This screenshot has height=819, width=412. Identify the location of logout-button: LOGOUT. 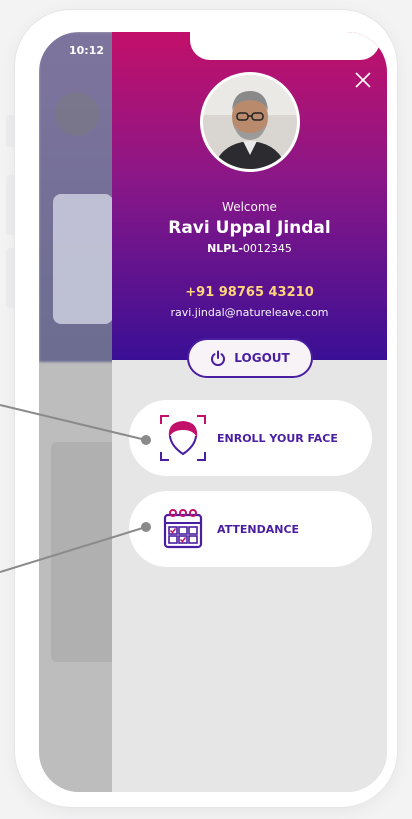
(250, 358).